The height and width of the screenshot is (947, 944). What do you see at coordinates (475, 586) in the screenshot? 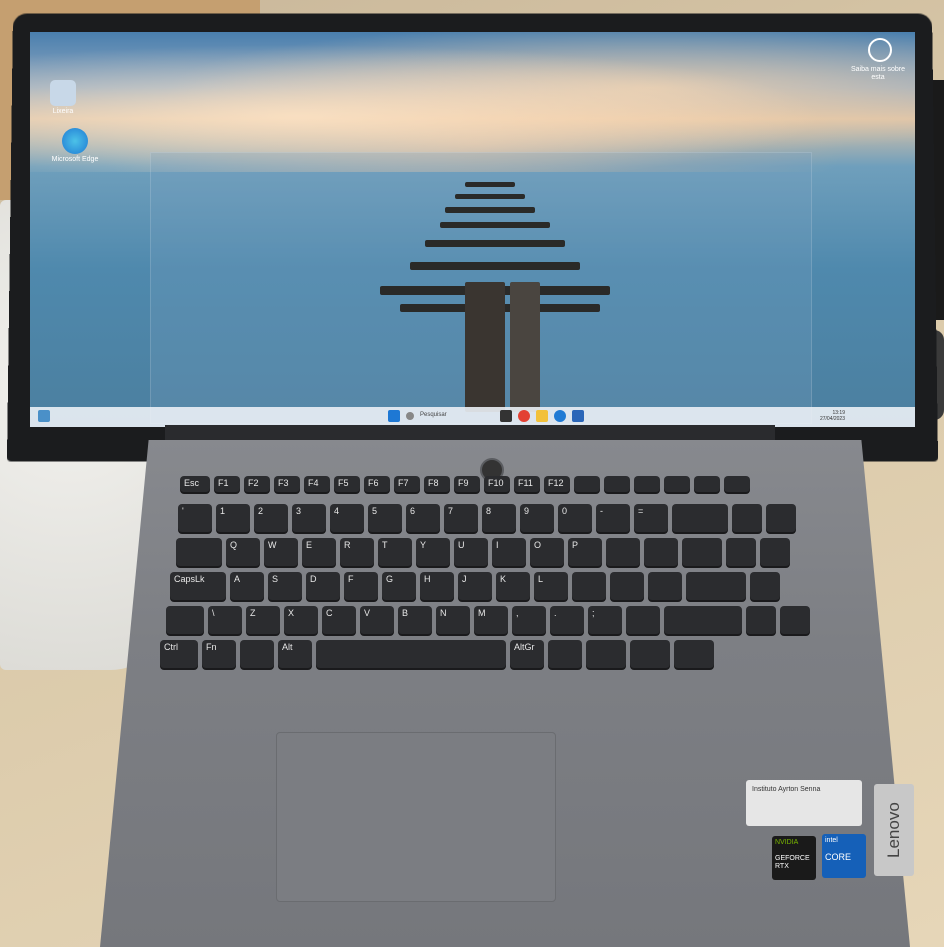
I see `key: J` at bounding box center [475, 586].